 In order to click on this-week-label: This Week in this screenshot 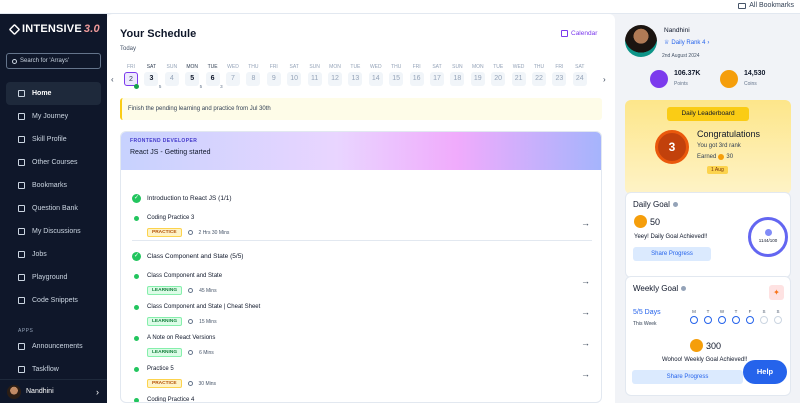, I will do `click(645, 324)`.